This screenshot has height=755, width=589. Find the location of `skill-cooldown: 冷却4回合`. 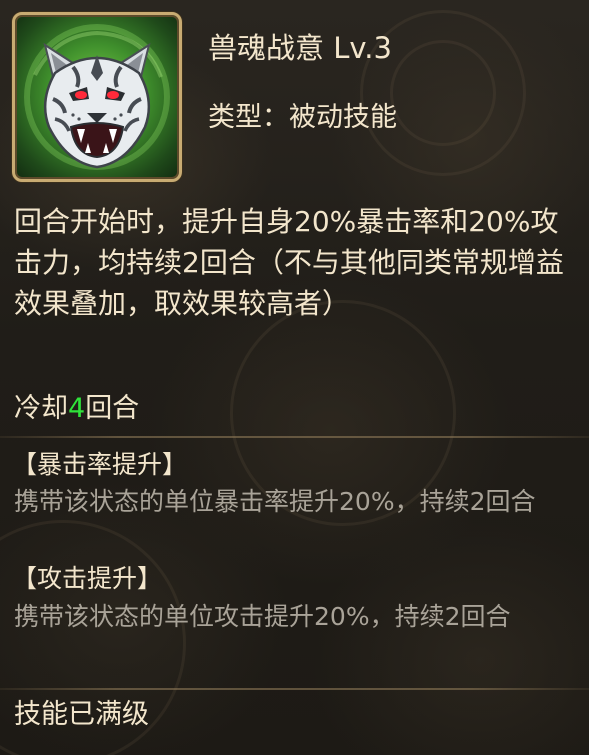

skill-cooldown: 冷却4回合 is located at coordinates (76, 409).